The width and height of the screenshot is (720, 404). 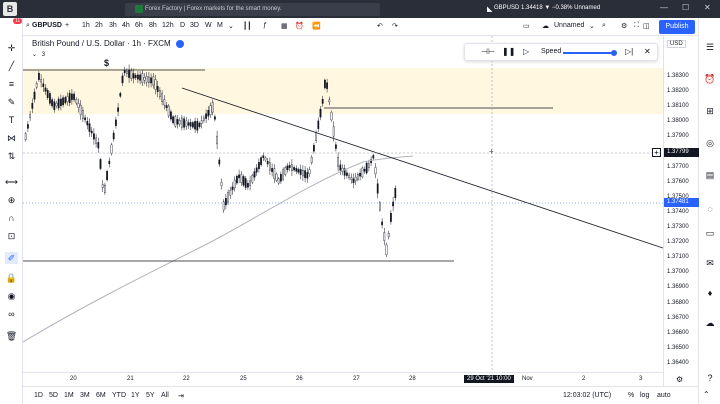 I want to click on interval-m: M, so click(x=220, y=25).